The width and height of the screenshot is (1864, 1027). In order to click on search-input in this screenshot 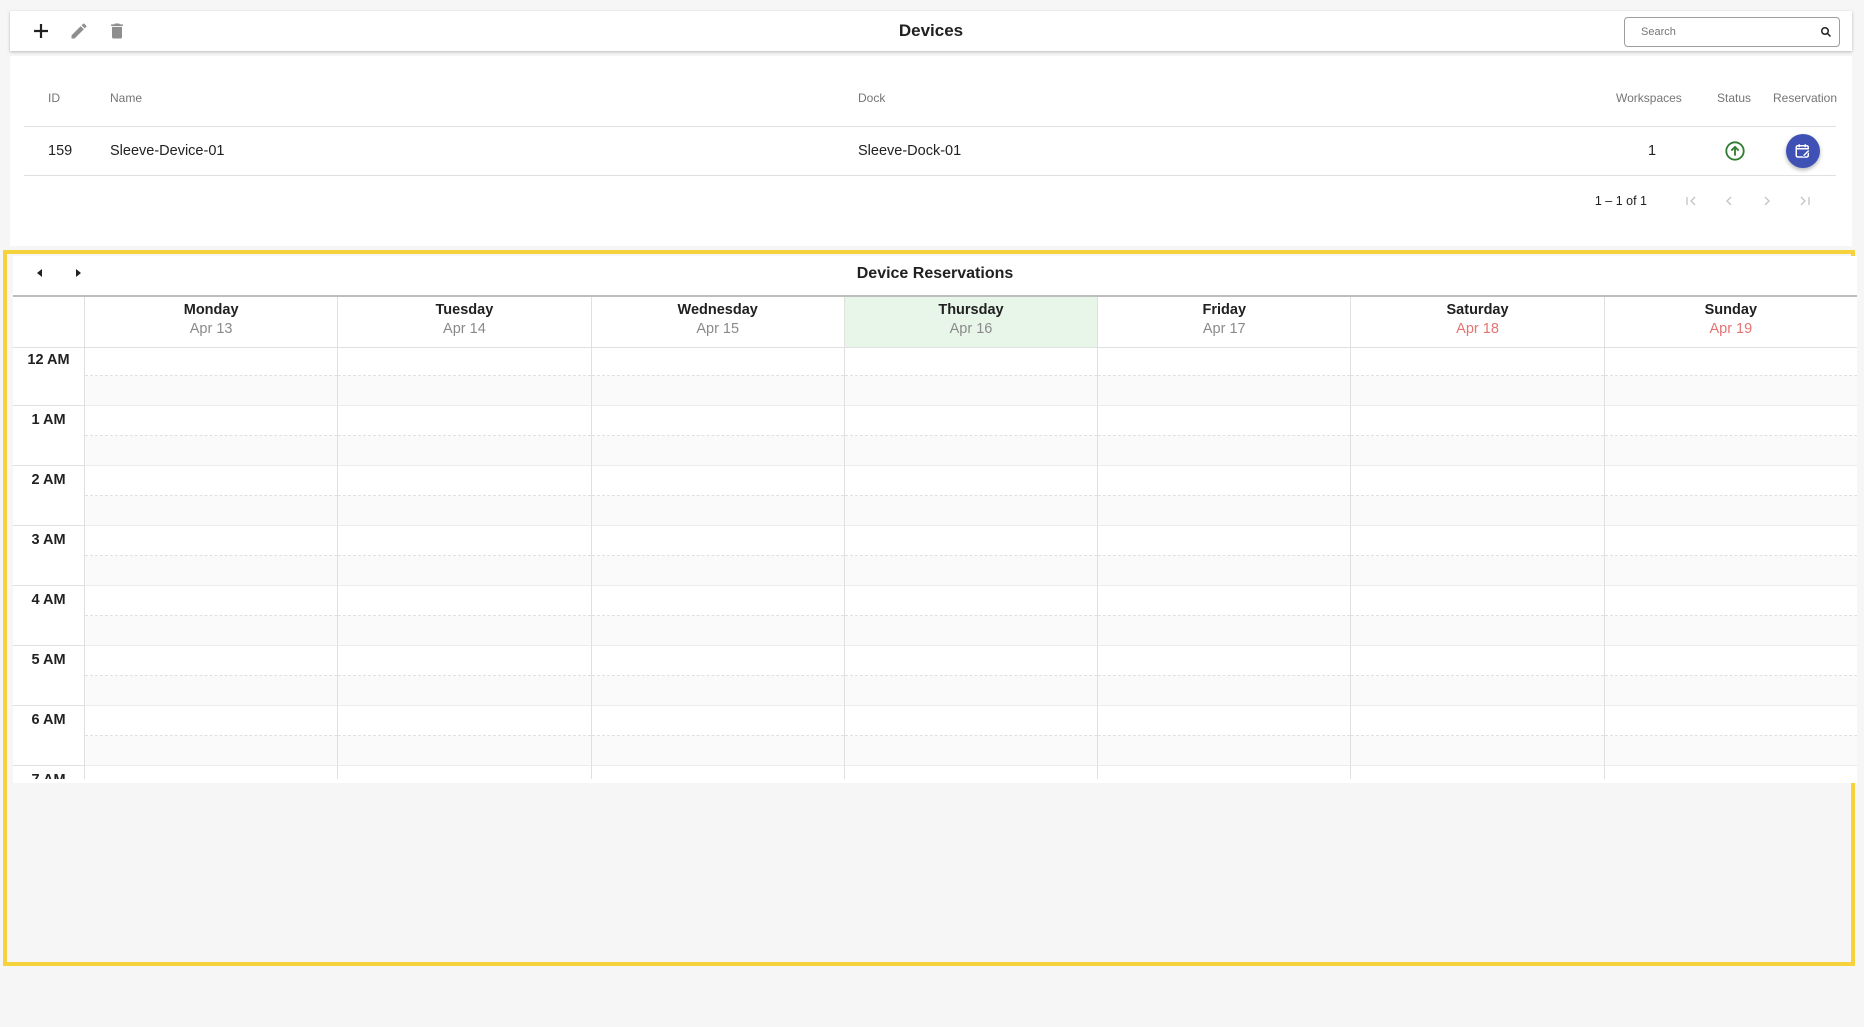, I will do `click(1726, 32)`.